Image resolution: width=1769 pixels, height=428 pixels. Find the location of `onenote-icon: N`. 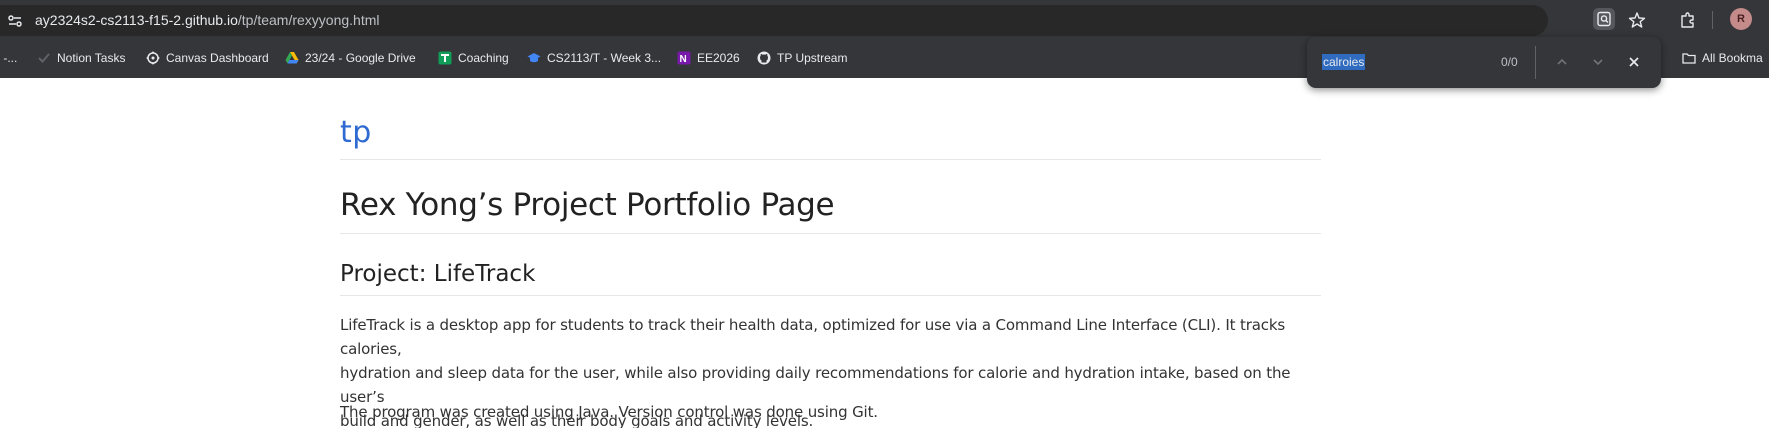

onenote-icon: N is located at coordinates (684, 58).